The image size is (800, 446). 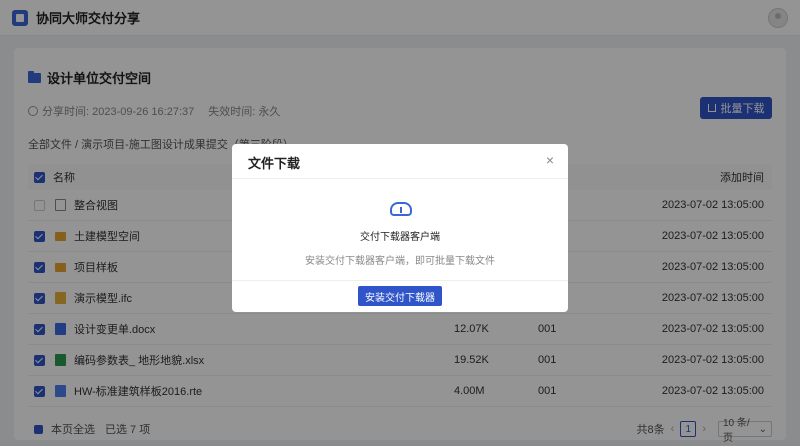 What do you see at coordinates (400, 261) in the screenshot?
I see `modal-description: 安装交付下载器客户端，即可批量下载文件` at bounding box center [400, 261].